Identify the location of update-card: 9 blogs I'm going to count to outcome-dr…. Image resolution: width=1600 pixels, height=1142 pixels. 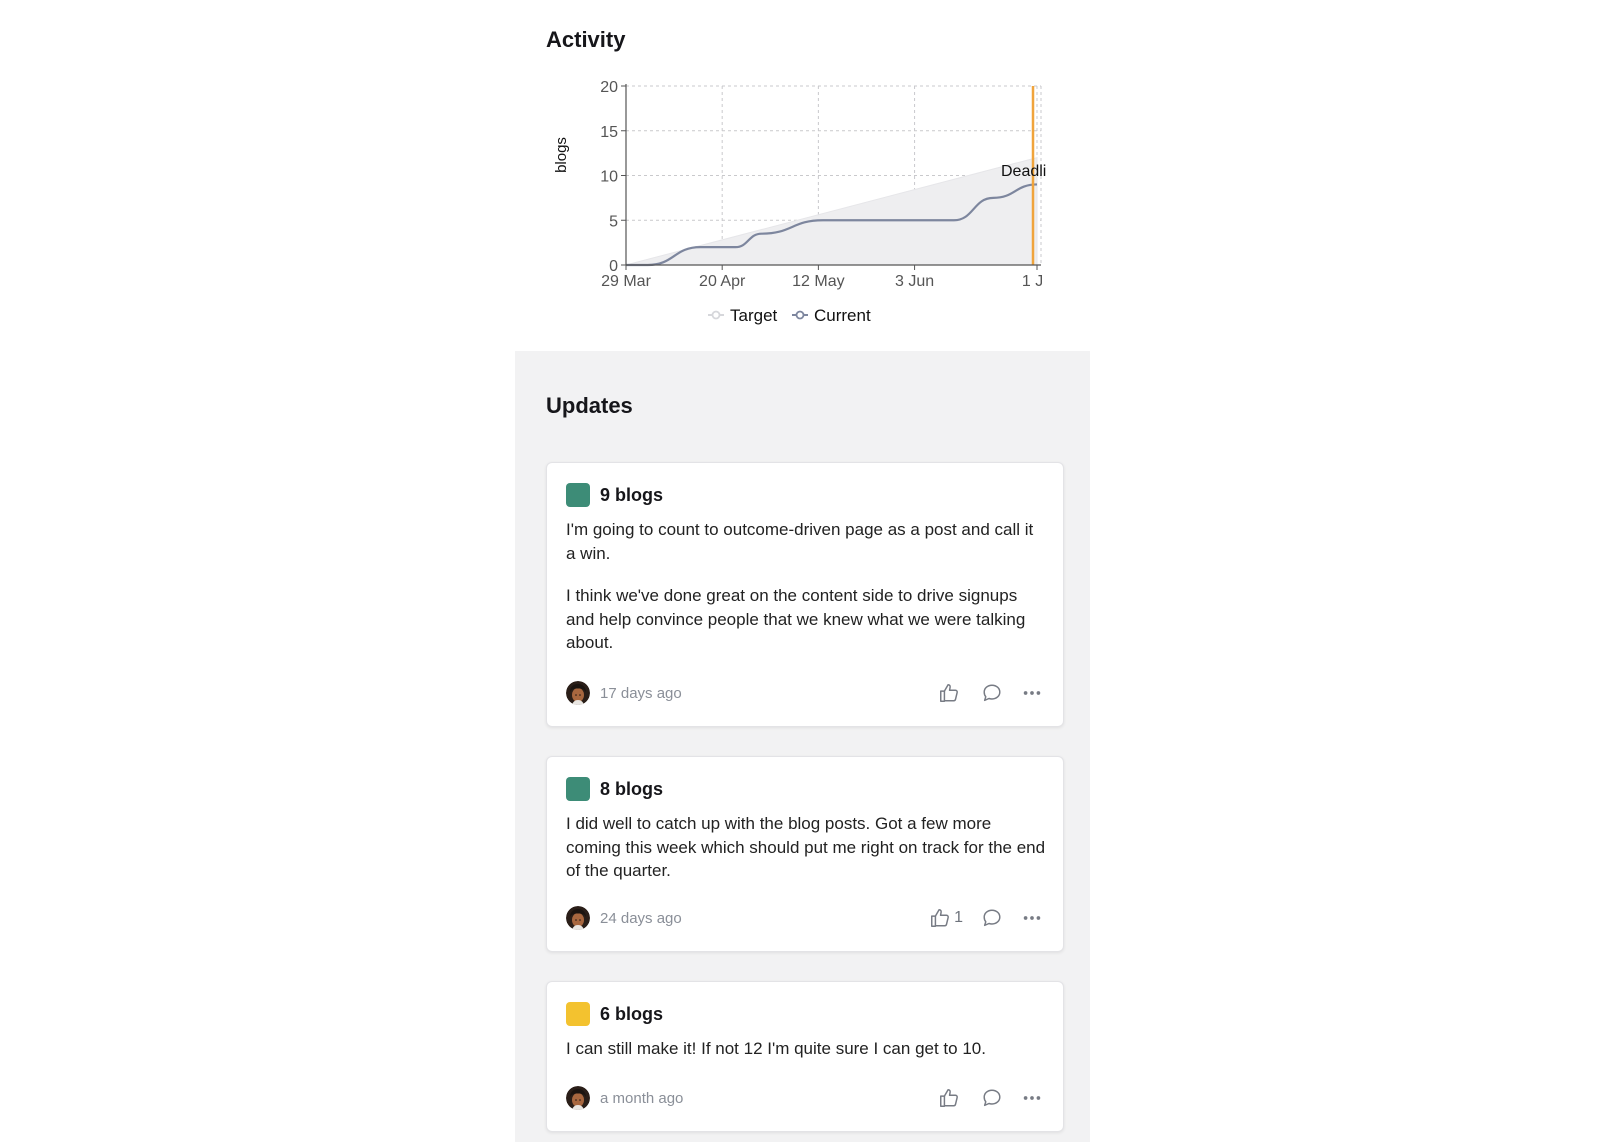
(805, 594).